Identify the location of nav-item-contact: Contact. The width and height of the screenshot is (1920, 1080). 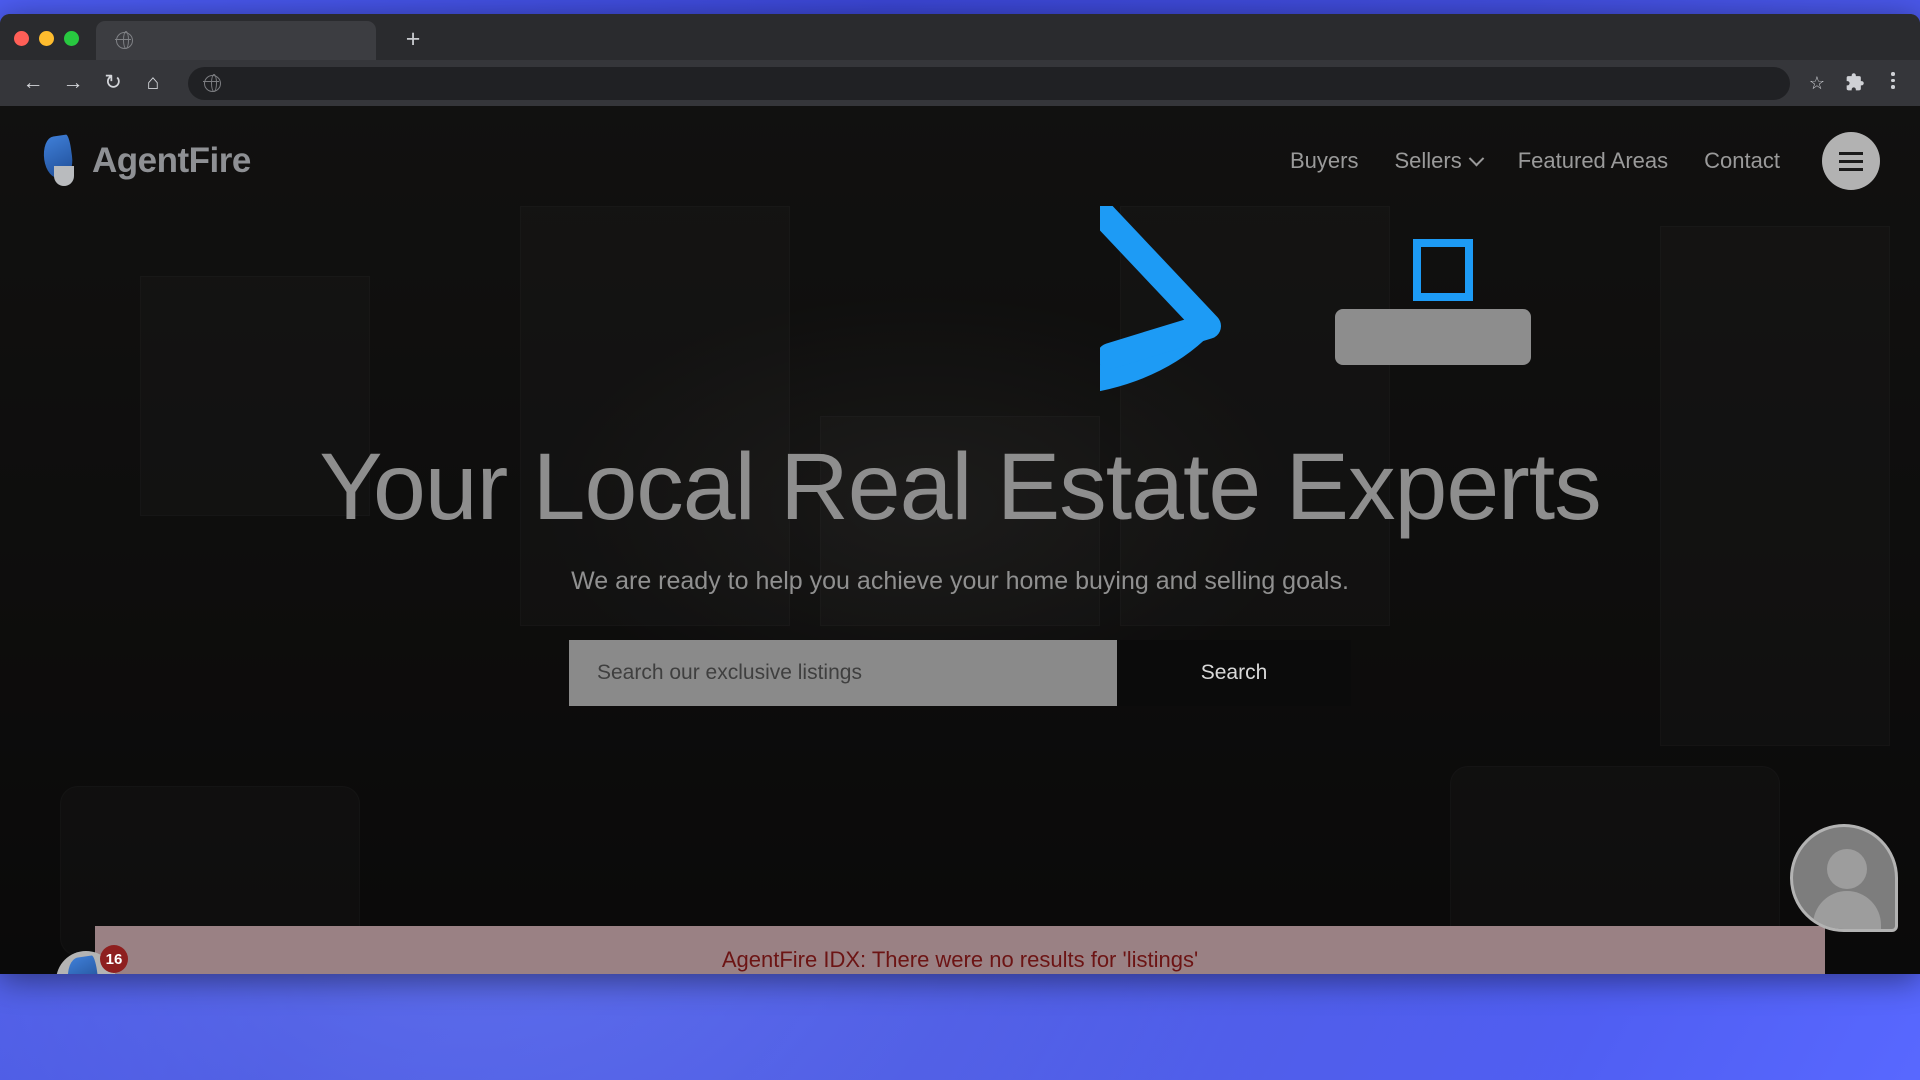
(1742, 161).